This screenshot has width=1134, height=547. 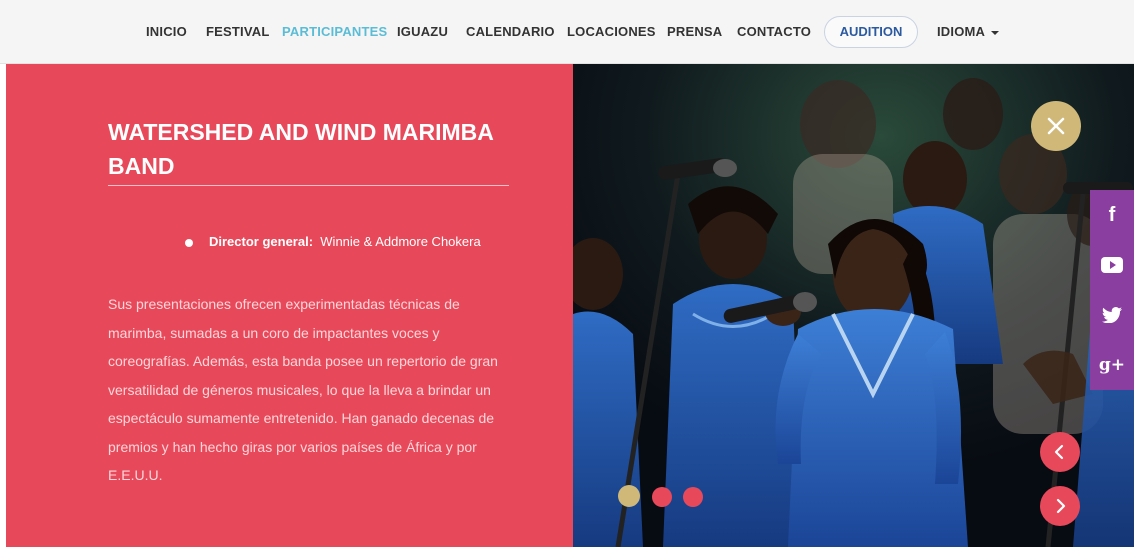 I want to click on nav-item-inicio: INICIO, so click(x=166, y=31).